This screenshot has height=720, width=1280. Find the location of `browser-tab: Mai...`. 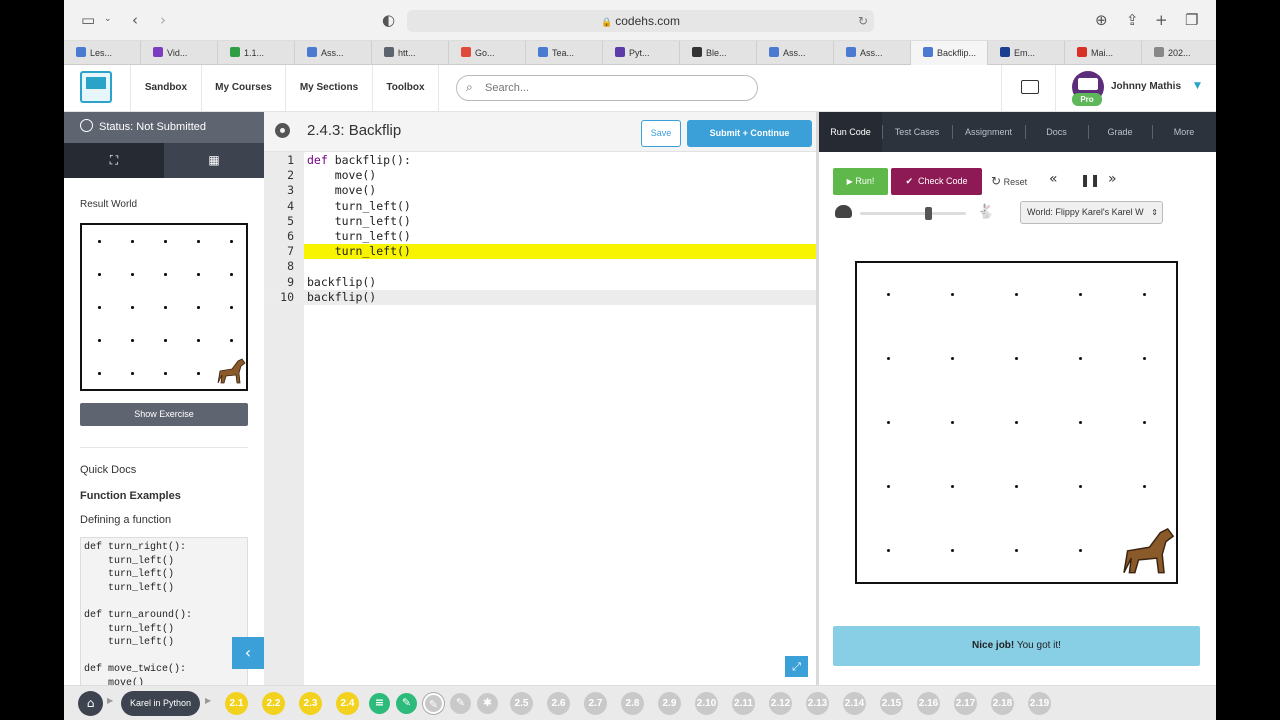

browser-tab: Mai... is located at coordinates (1103, 53).